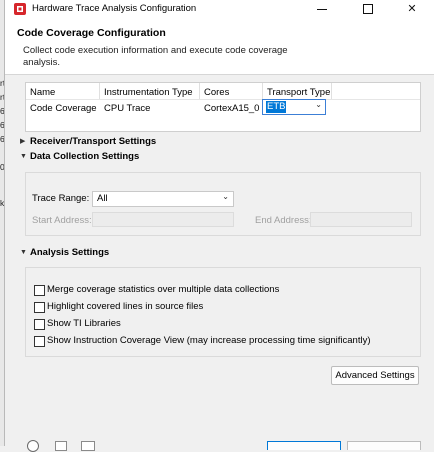 The height and width of the screenshot is (452, 434). I want to click on window-title: Hardware Trace Analysis Configuration, so click(114, 8).